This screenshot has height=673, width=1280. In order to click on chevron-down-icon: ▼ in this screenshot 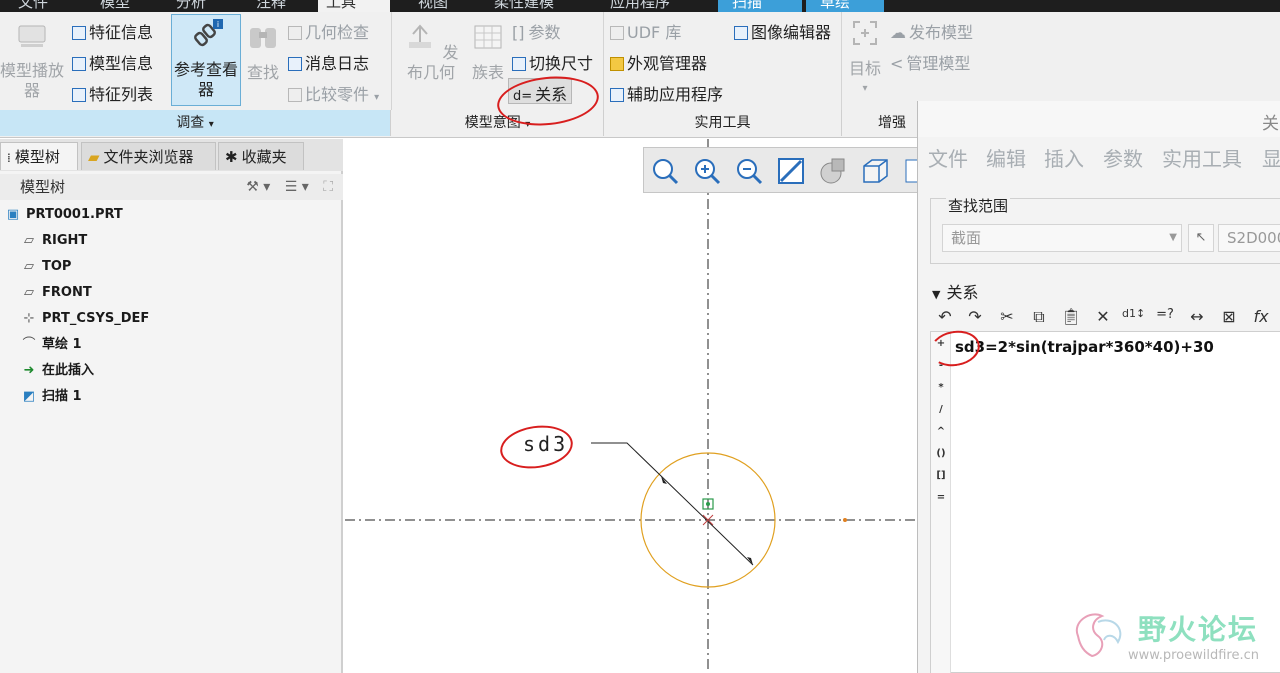, I will do `click(1173, 237)`.